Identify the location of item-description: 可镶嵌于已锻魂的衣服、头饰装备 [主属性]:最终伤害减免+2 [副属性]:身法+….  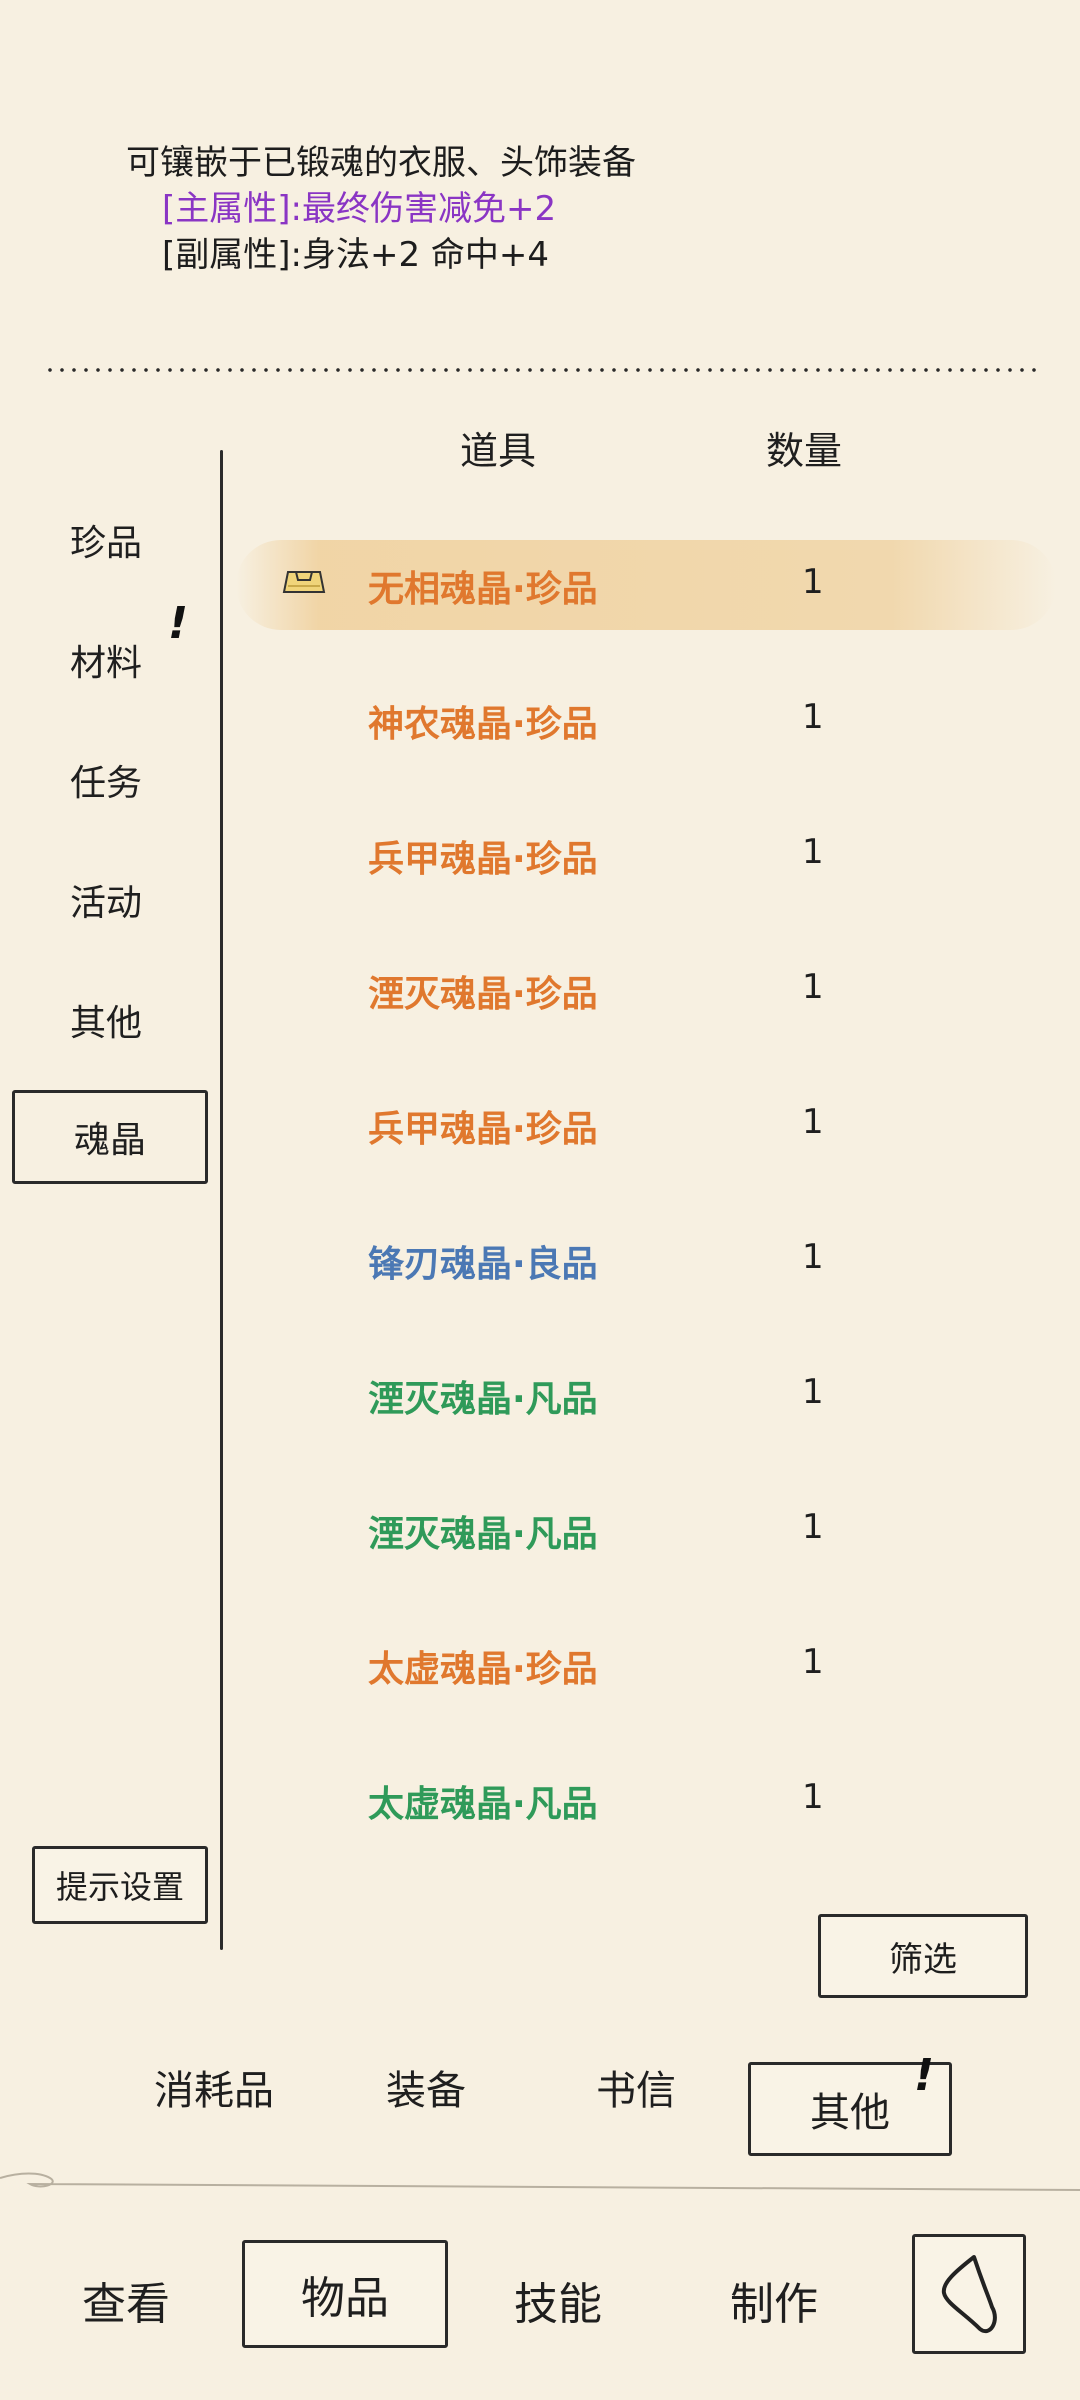
(381, 209).